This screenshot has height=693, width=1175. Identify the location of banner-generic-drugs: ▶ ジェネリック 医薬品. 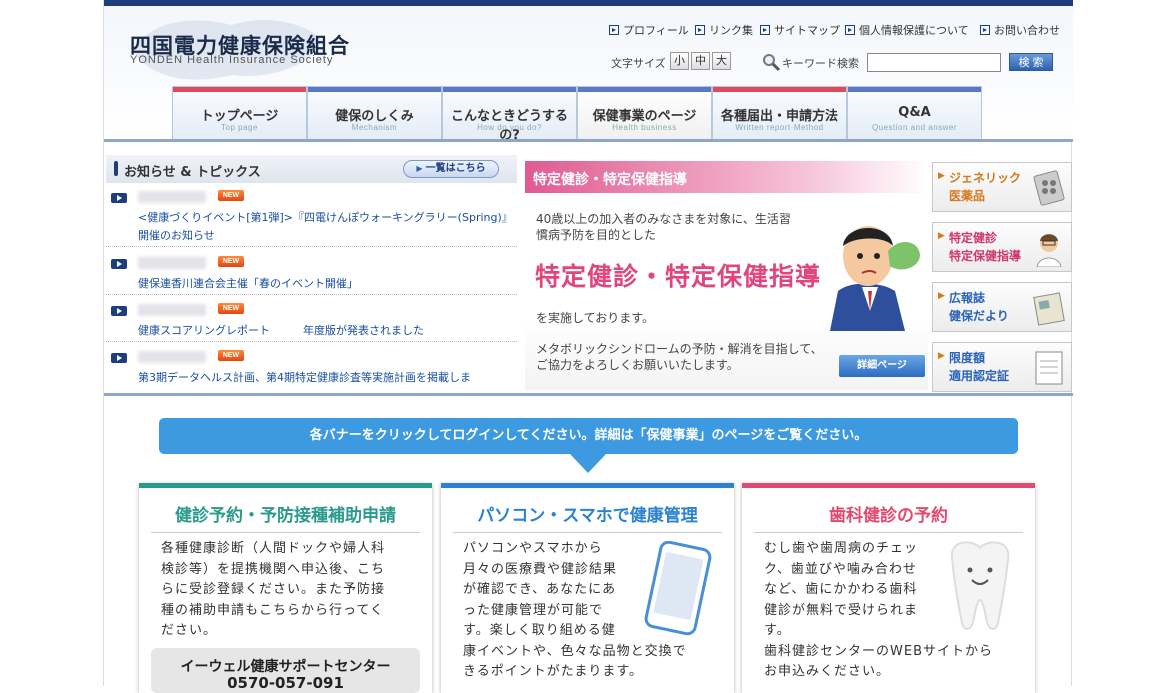
(1002, 187).